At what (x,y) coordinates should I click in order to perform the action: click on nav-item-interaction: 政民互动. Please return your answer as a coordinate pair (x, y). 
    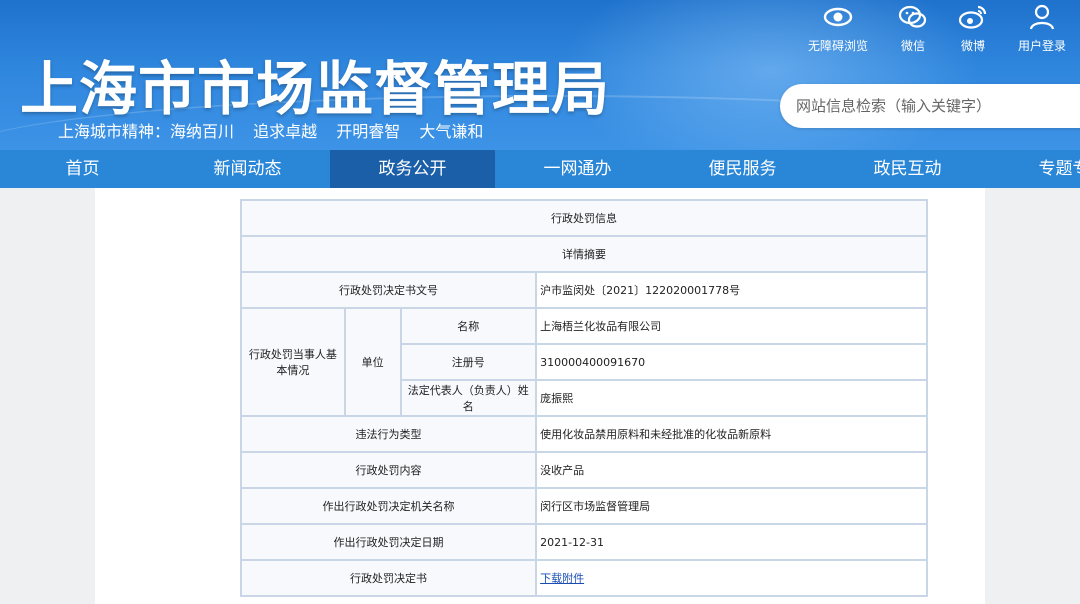
    Looking at the image, I should click on (907, 169).